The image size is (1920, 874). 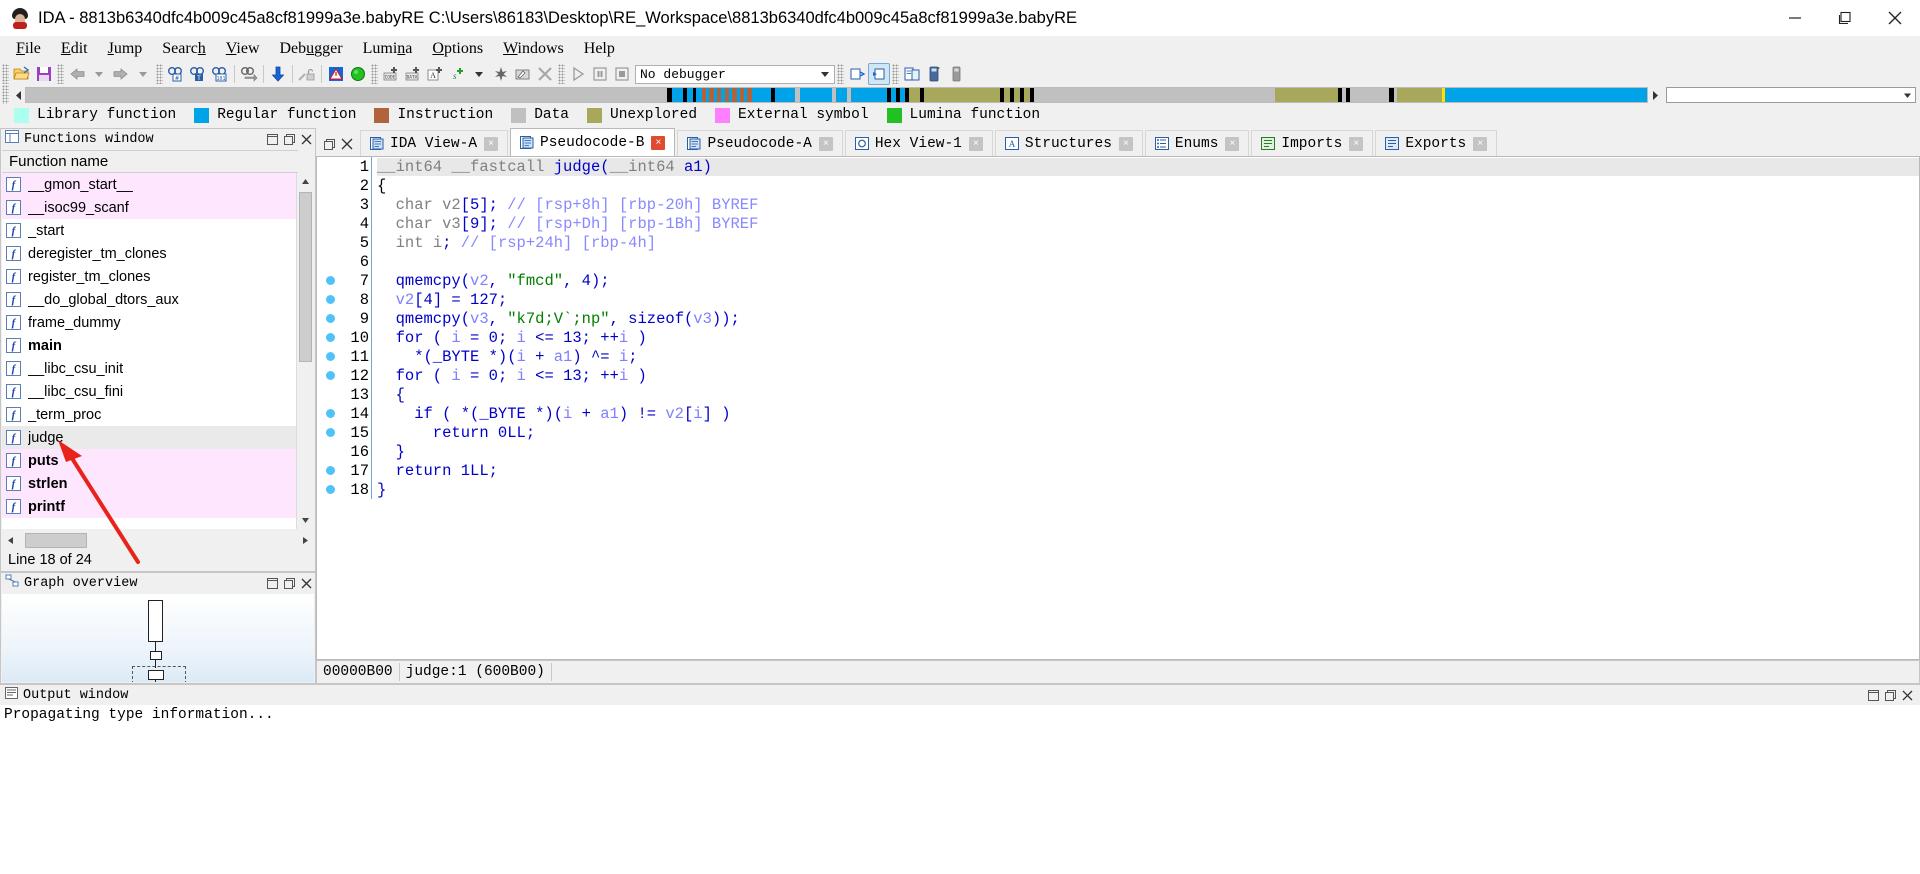 What do you see at coordinates (1118, 261) in the screenshot?
I see `pseudocode-line: 6` at bounding box center [1118, 261].